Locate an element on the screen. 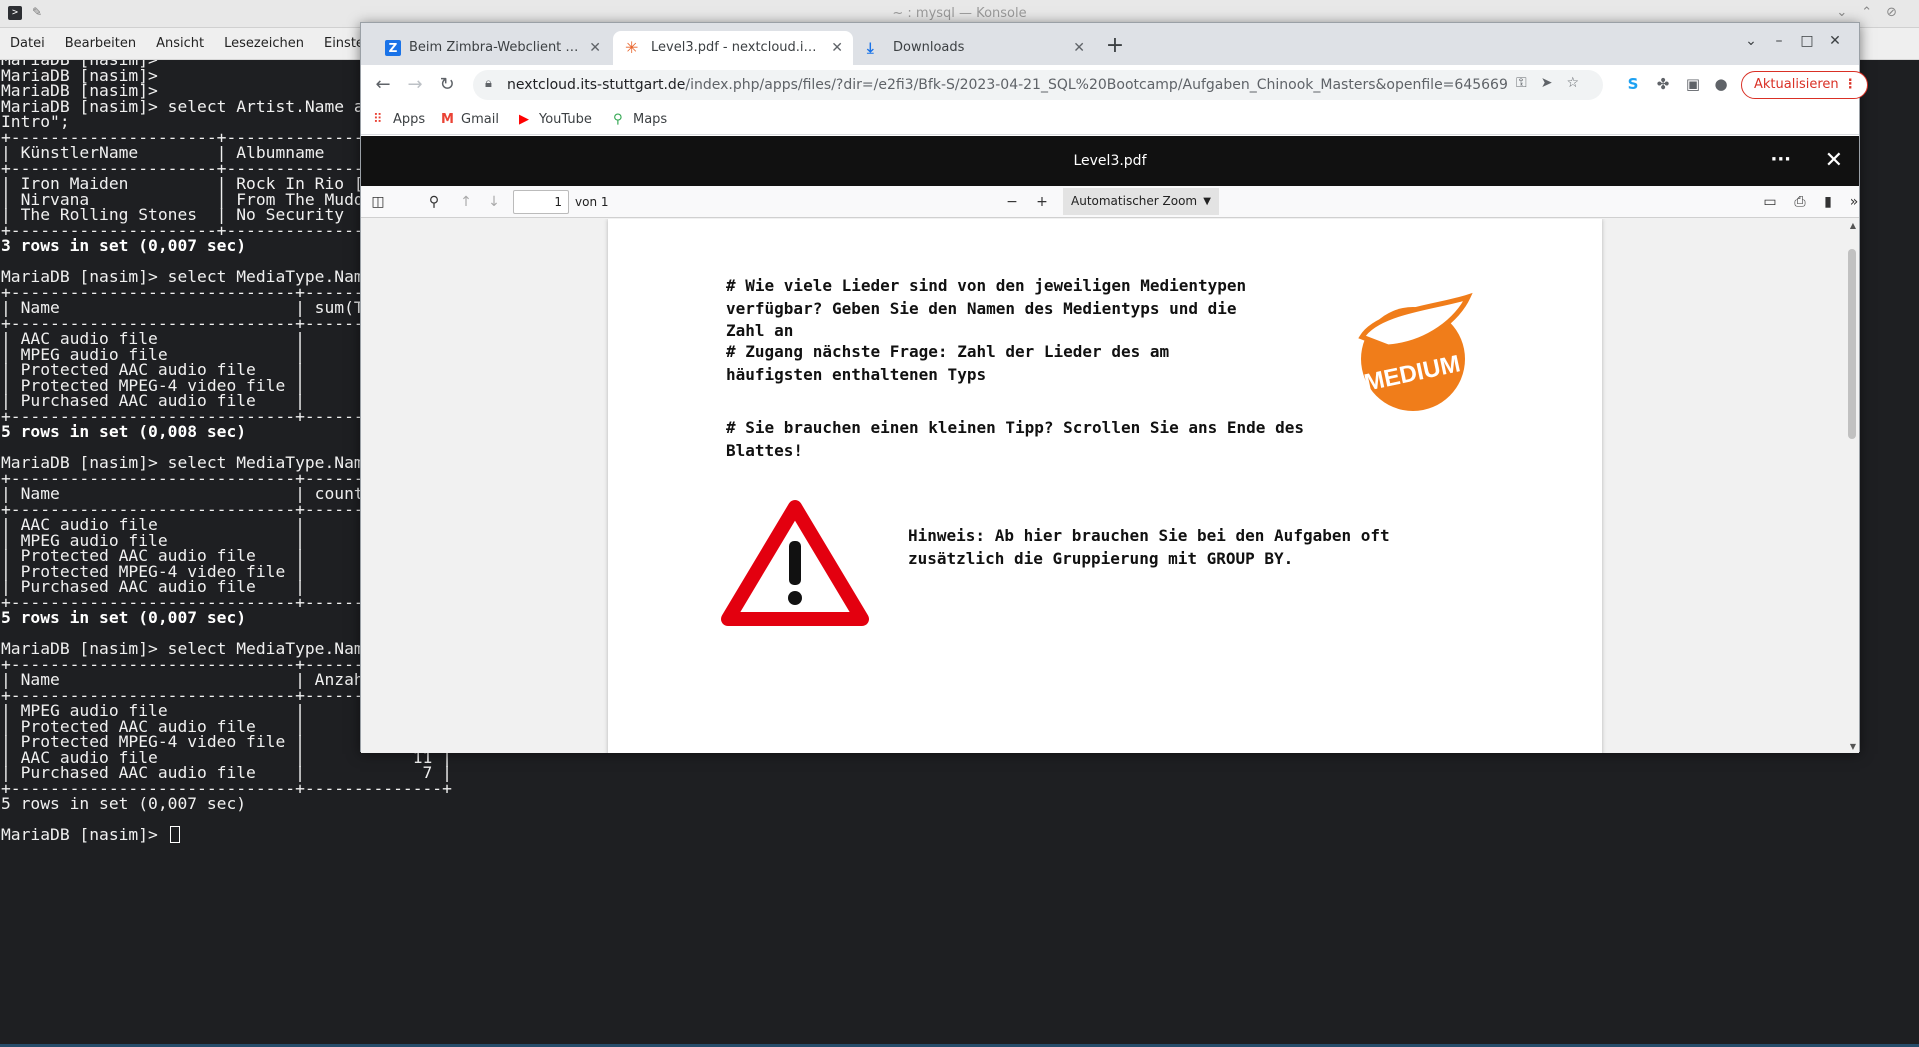 Image resolution: width=1919 pixels, height=1047 pixels. extensions-icon: ✤ is located at coordinates (1663, 84).